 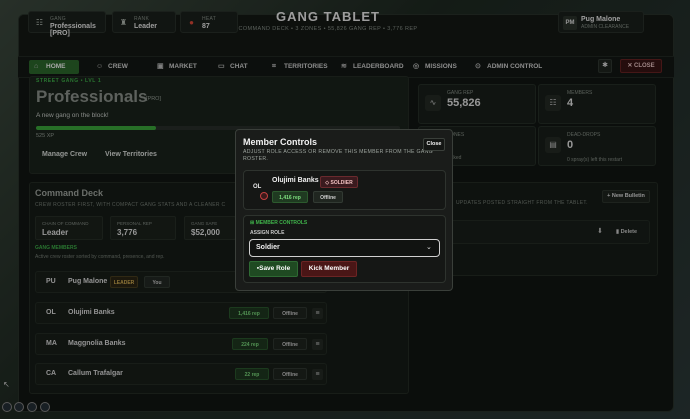 What do you see at coordinates (328, 197) in the screenshot?
I see `status-badge: Offline` at bounding box center [328, 197].